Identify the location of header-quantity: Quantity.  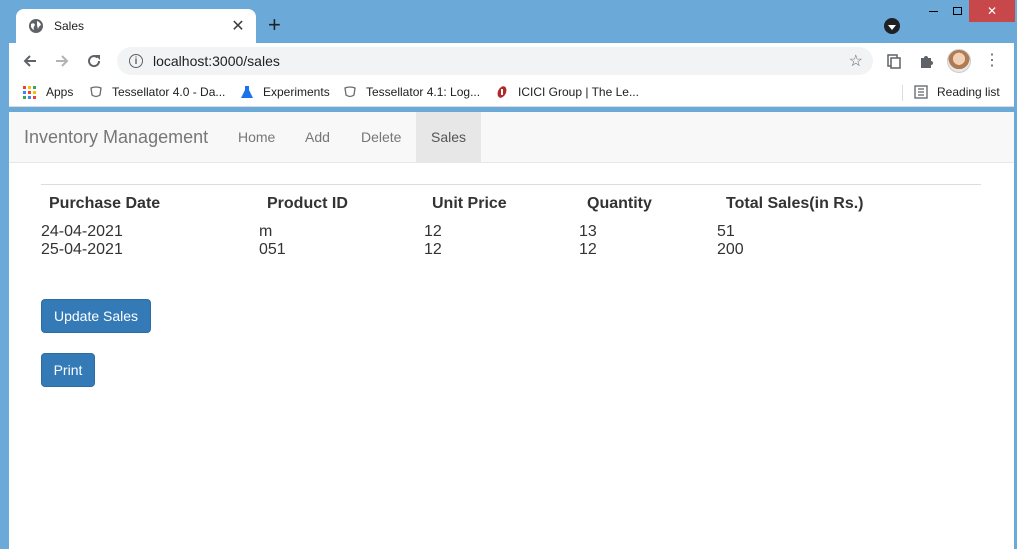
(619, 203).